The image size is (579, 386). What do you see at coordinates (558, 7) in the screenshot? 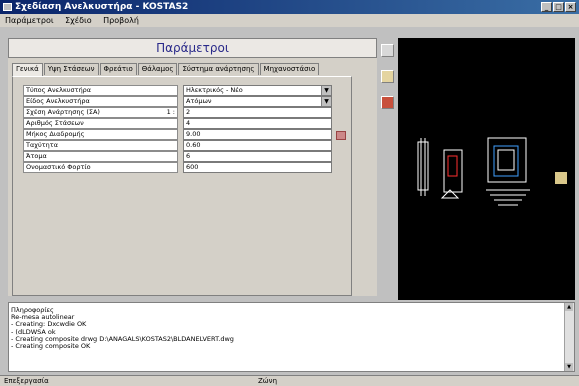
I see `maximize-button: □` at bounding box center [558, 7].